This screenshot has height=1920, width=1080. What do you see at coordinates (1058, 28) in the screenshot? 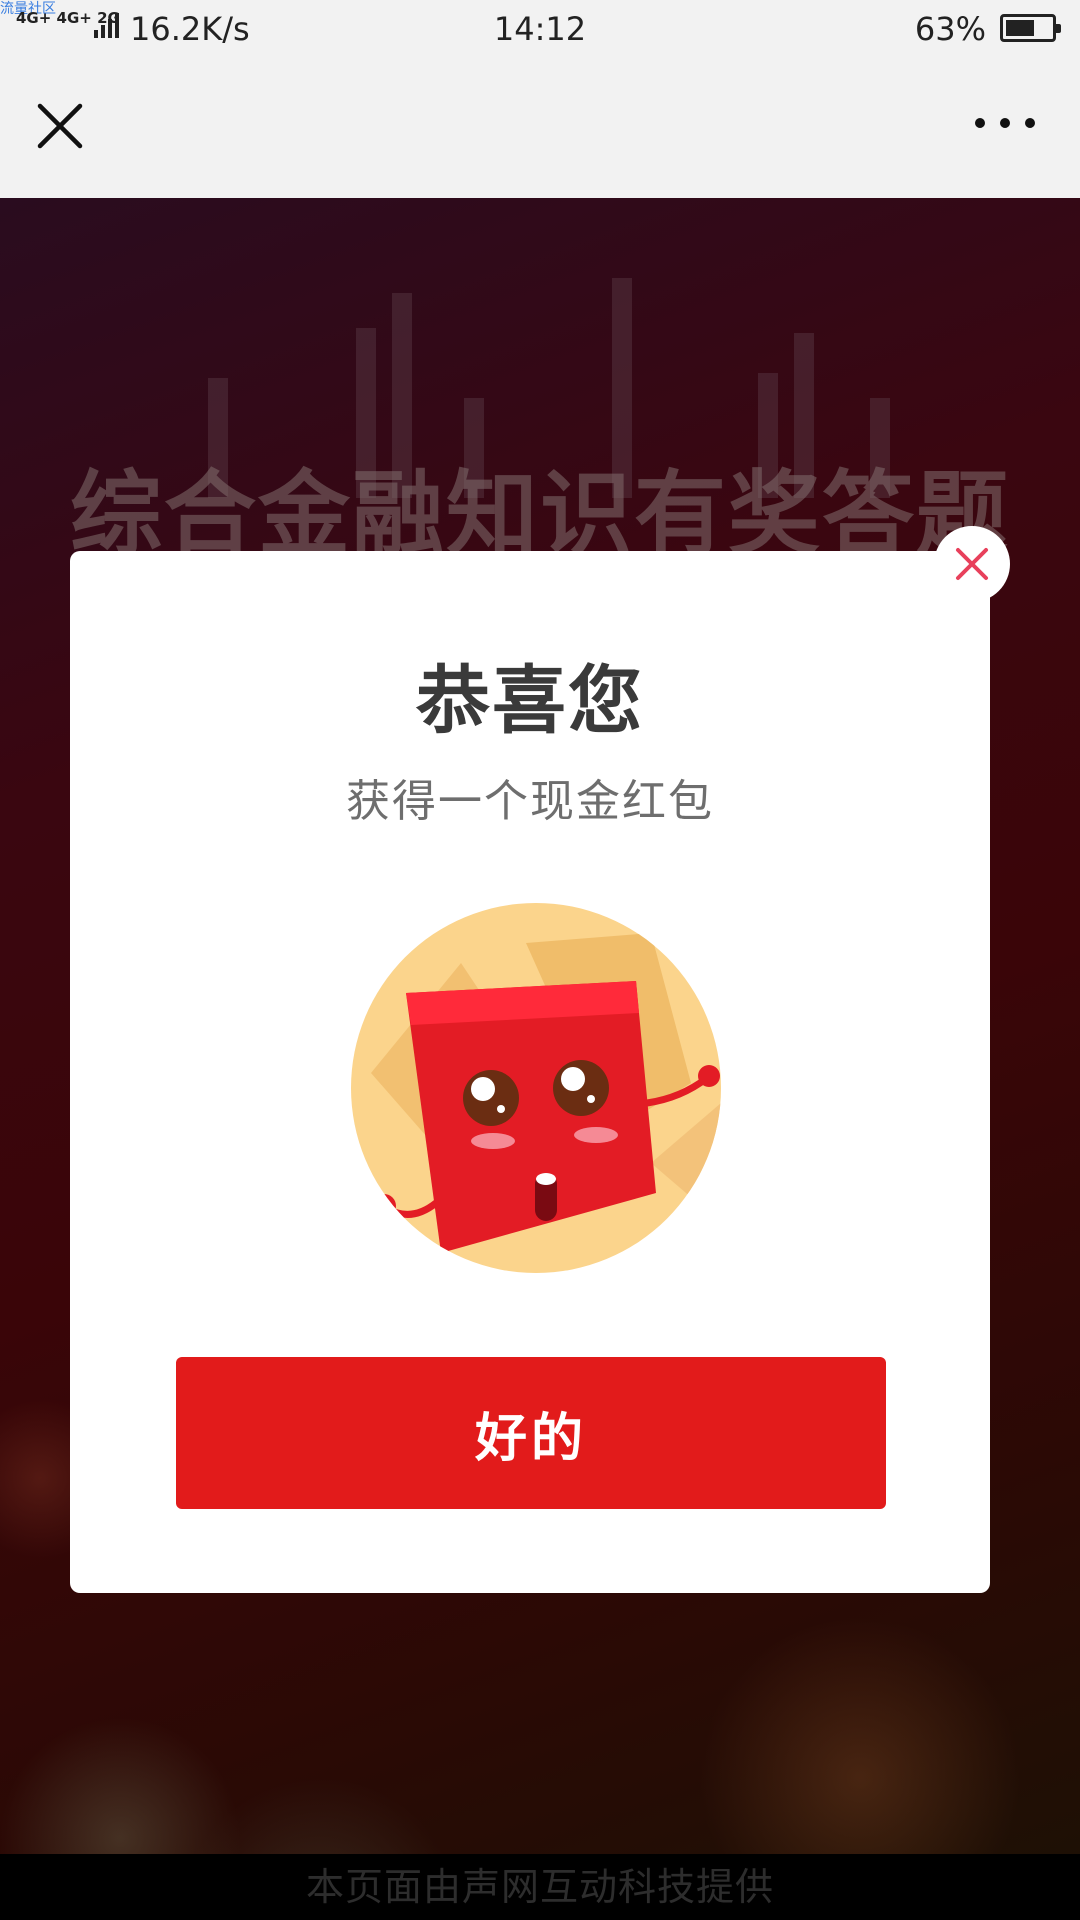
I see `battery-nub` at bounding box center [1058, 28].